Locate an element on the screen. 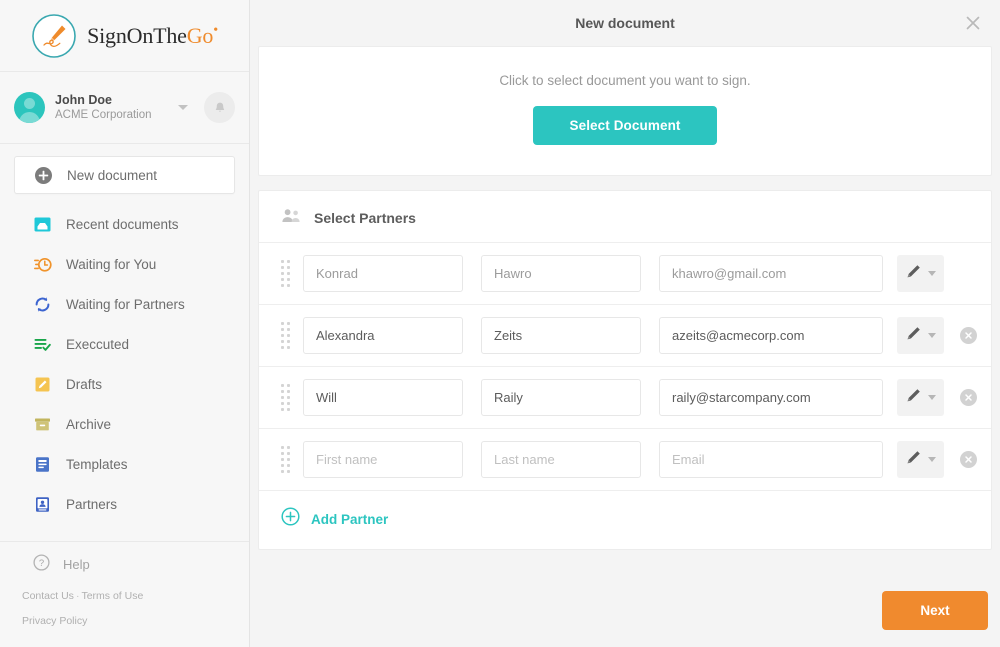 The height and width of the screenshot is (647, 1000). select-document-button: Select Document is located at coordinates (625, 125).